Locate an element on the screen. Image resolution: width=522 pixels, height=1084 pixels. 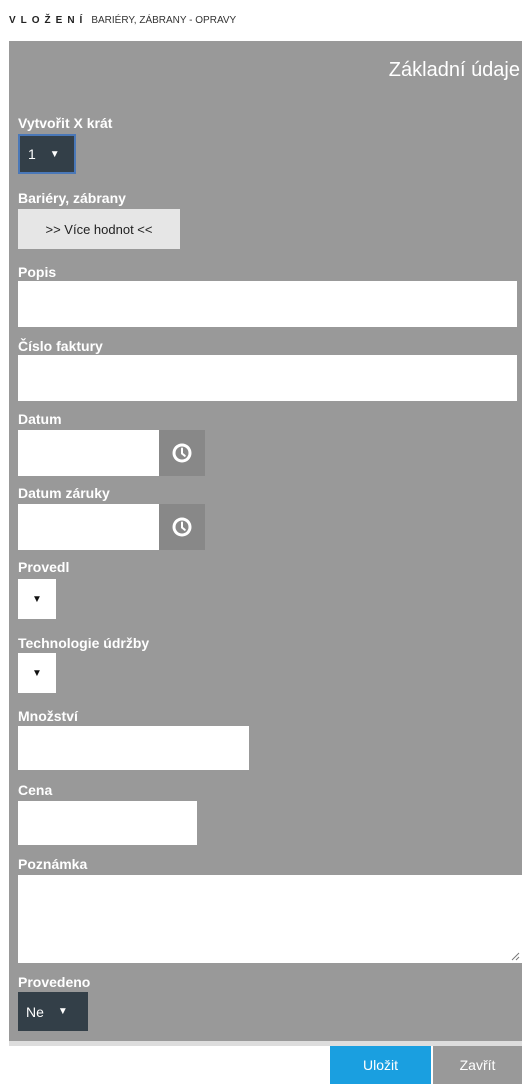
form-header: VLOŽENÍ BARIÉRY, ZÁBRANY - OPRAVY is located at coordinates (122, 20).